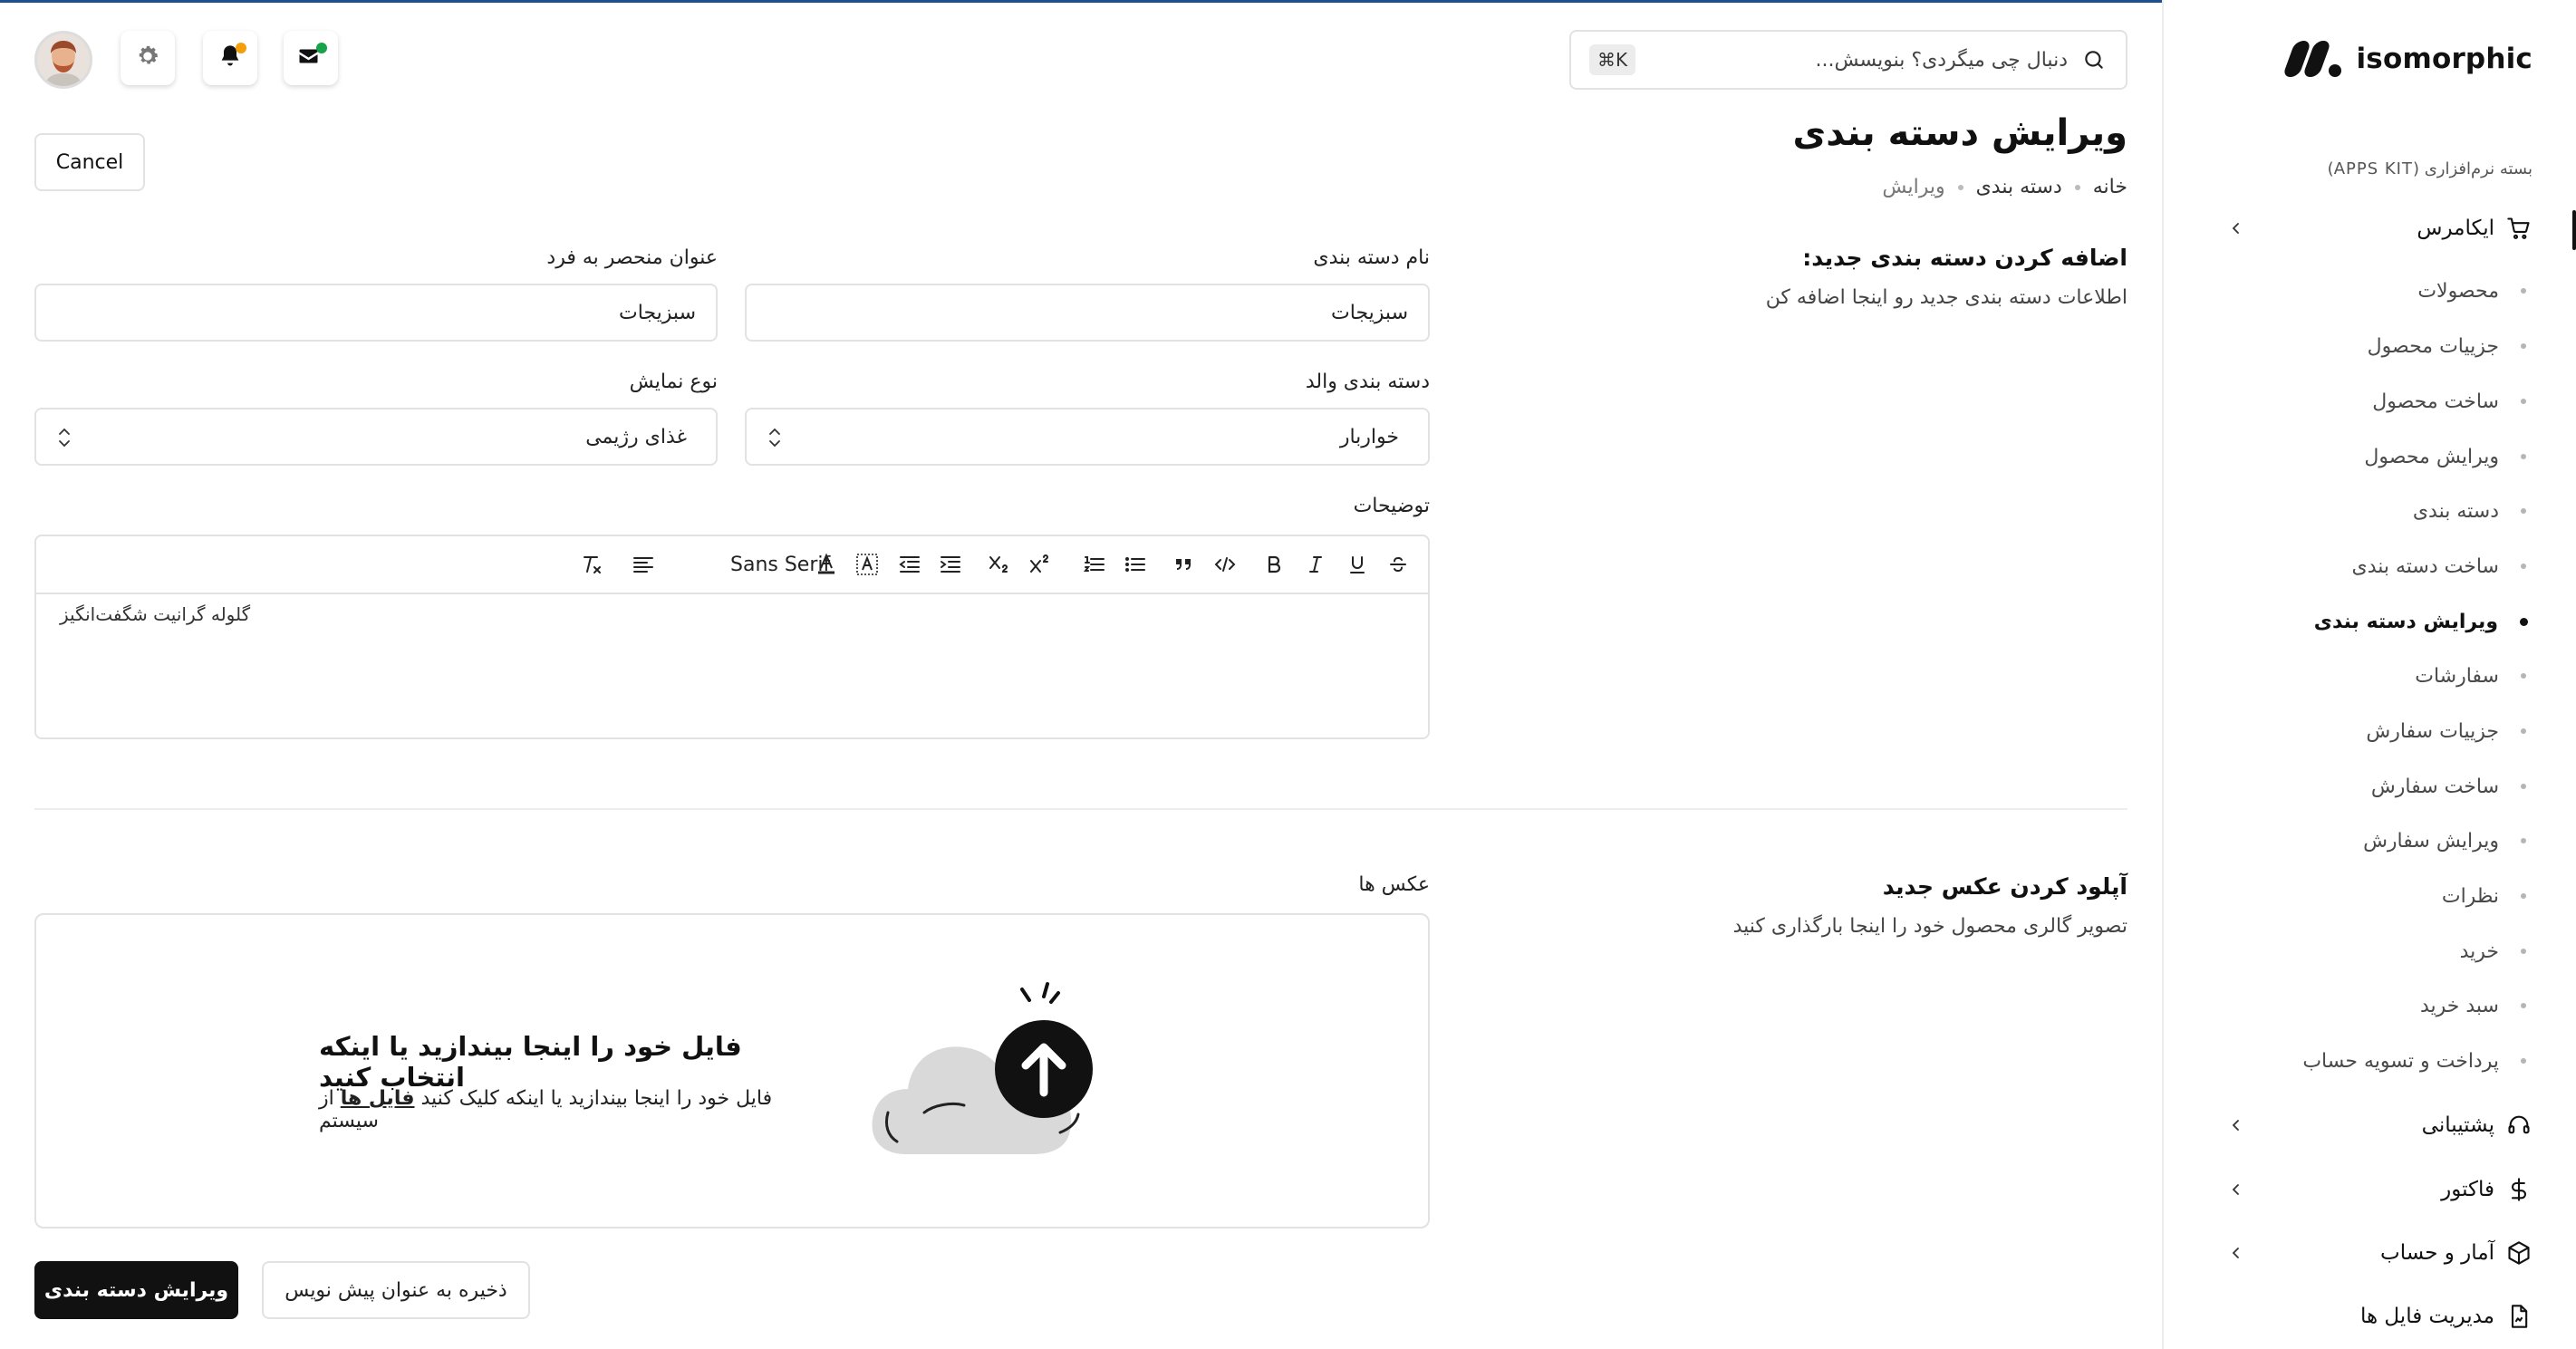  I want to click on brand-logo: isomorphic, so click(2407, 59).